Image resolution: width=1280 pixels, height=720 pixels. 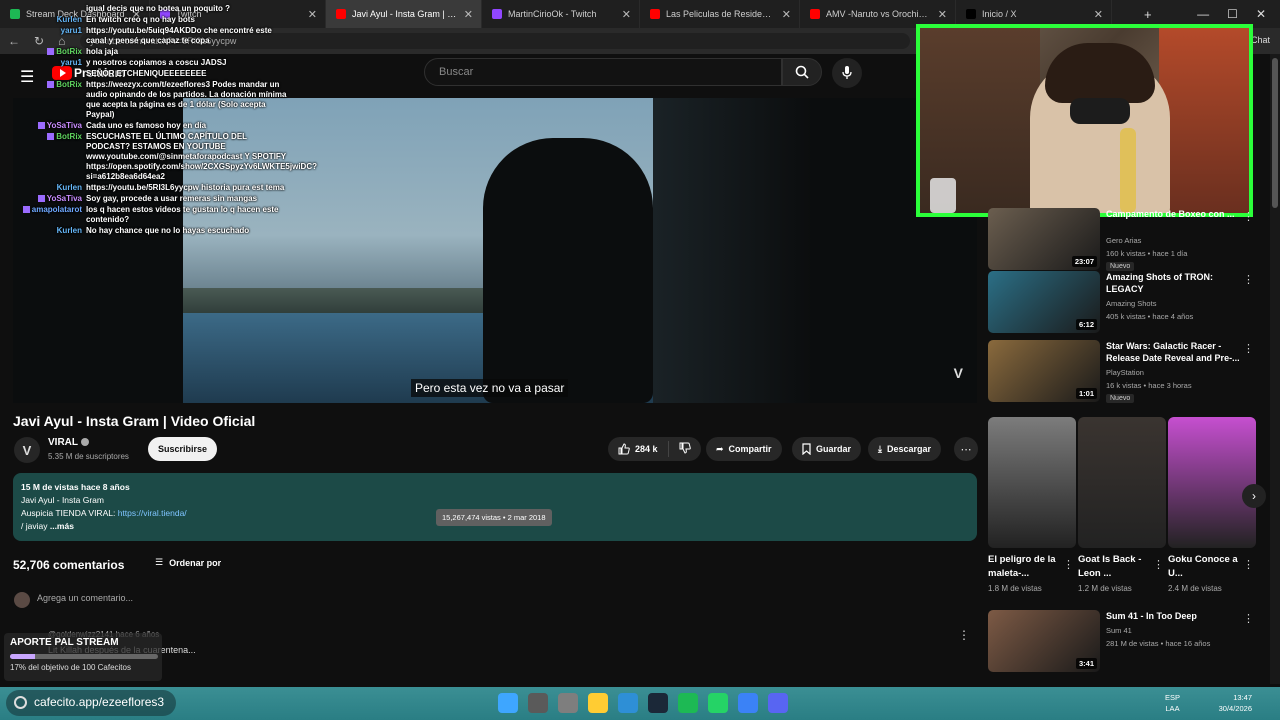 What do you see at coordinates (183, 449) in the screenshot?
I see `subscribe-button: Suscribirse` at bounding box center [183, 449].